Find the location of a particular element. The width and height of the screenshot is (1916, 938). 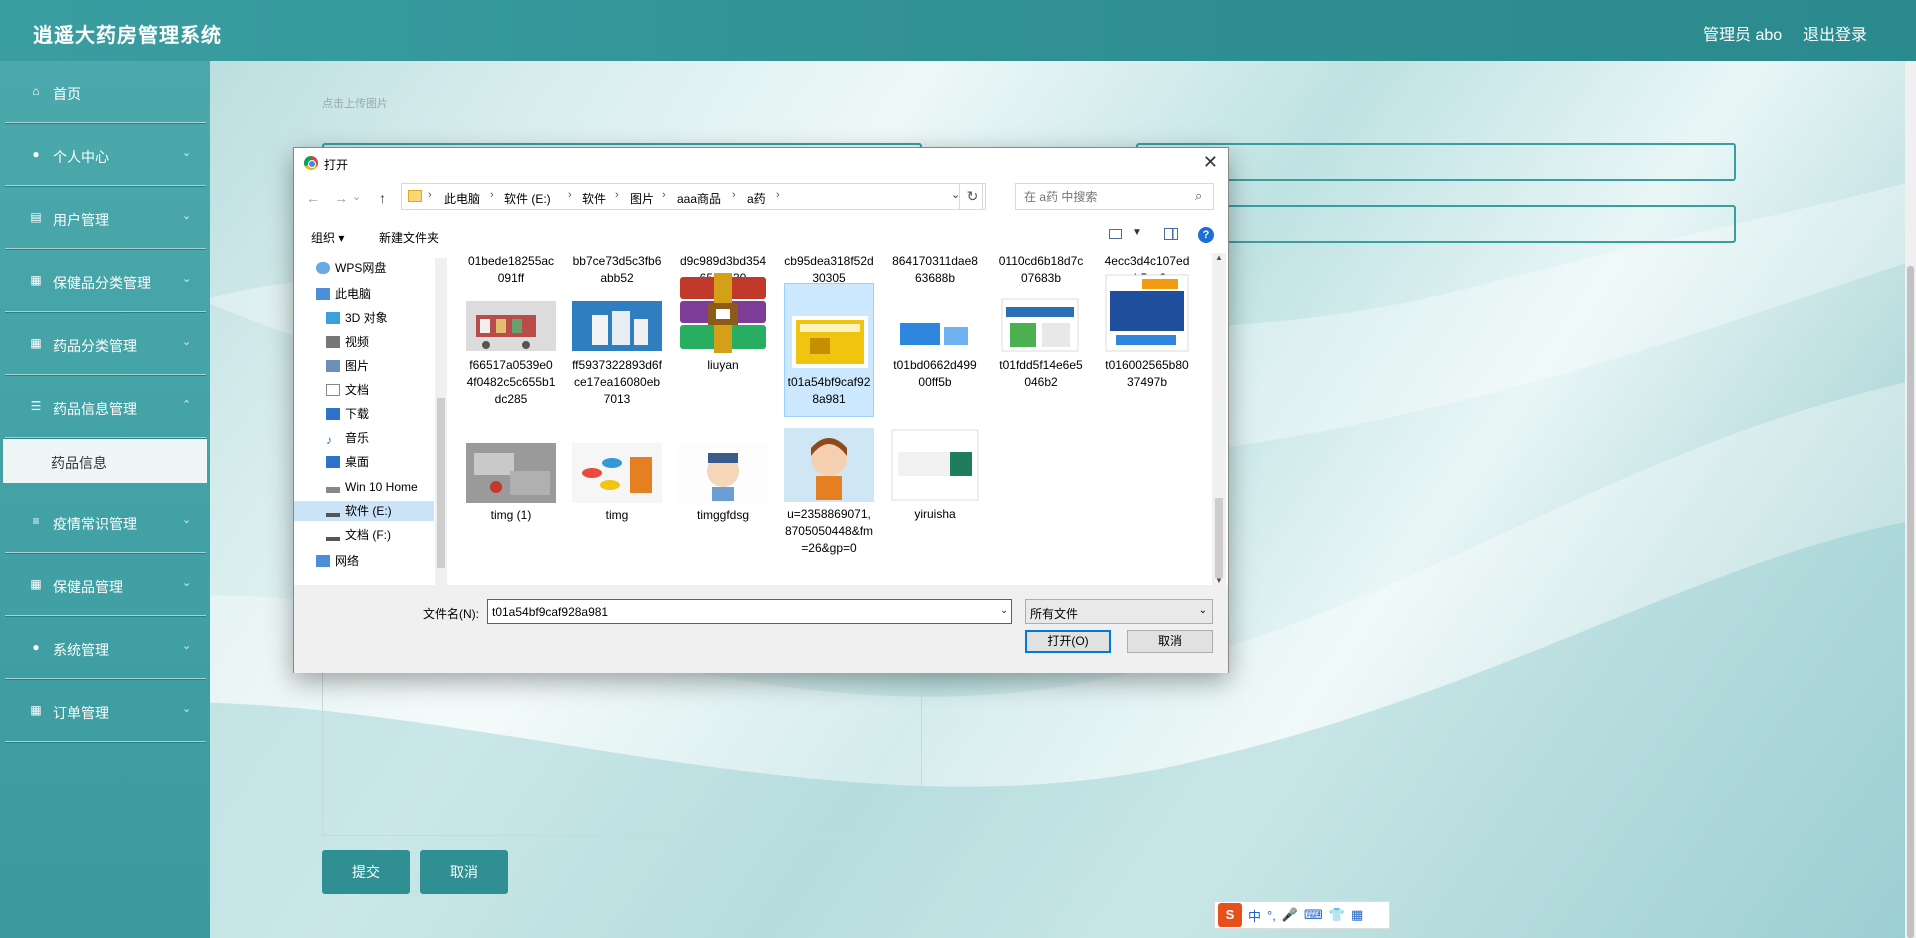

thumbnail-yellow-box is located at coordinates (830, 342).